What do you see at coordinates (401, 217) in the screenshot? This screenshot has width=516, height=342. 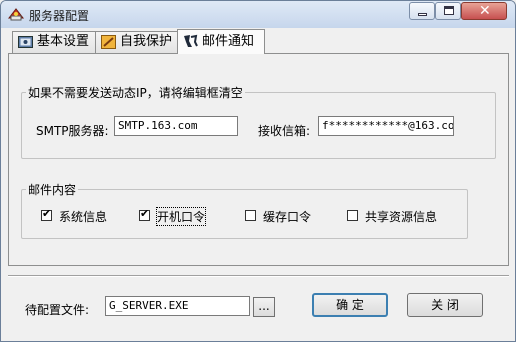 I see `shared-resources-label: 共享资源信息` at bounding box center [401, 217].